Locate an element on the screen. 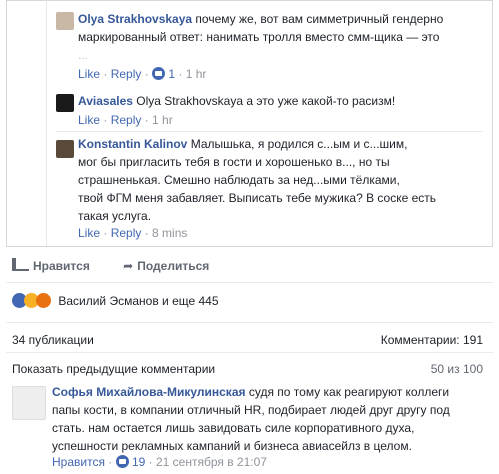  reply-author-link: Olya Strakhovskaya is located at coordinates (135, 19).